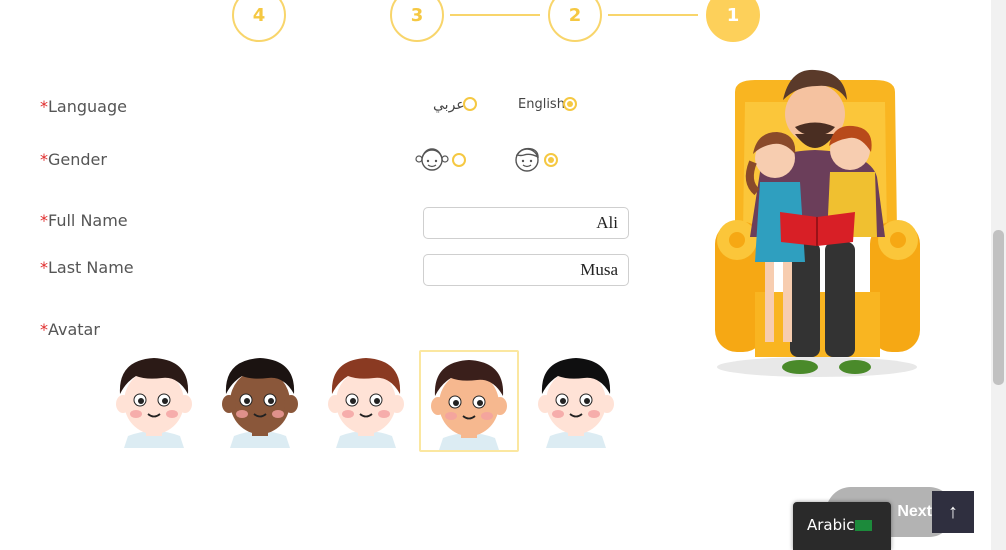  I want to click on gender-label: *Gender, so click(73, 159).